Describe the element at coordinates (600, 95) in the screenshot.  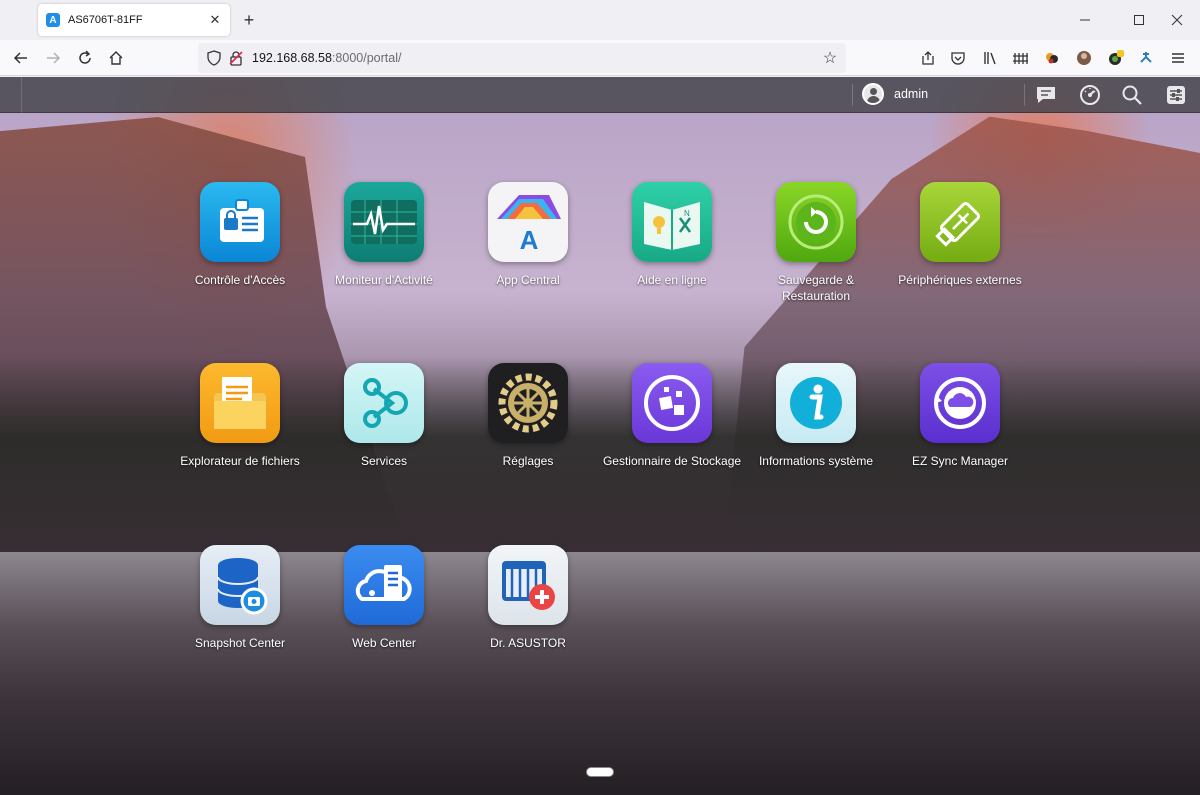
I see `portal-top-bar: admin` at that location.